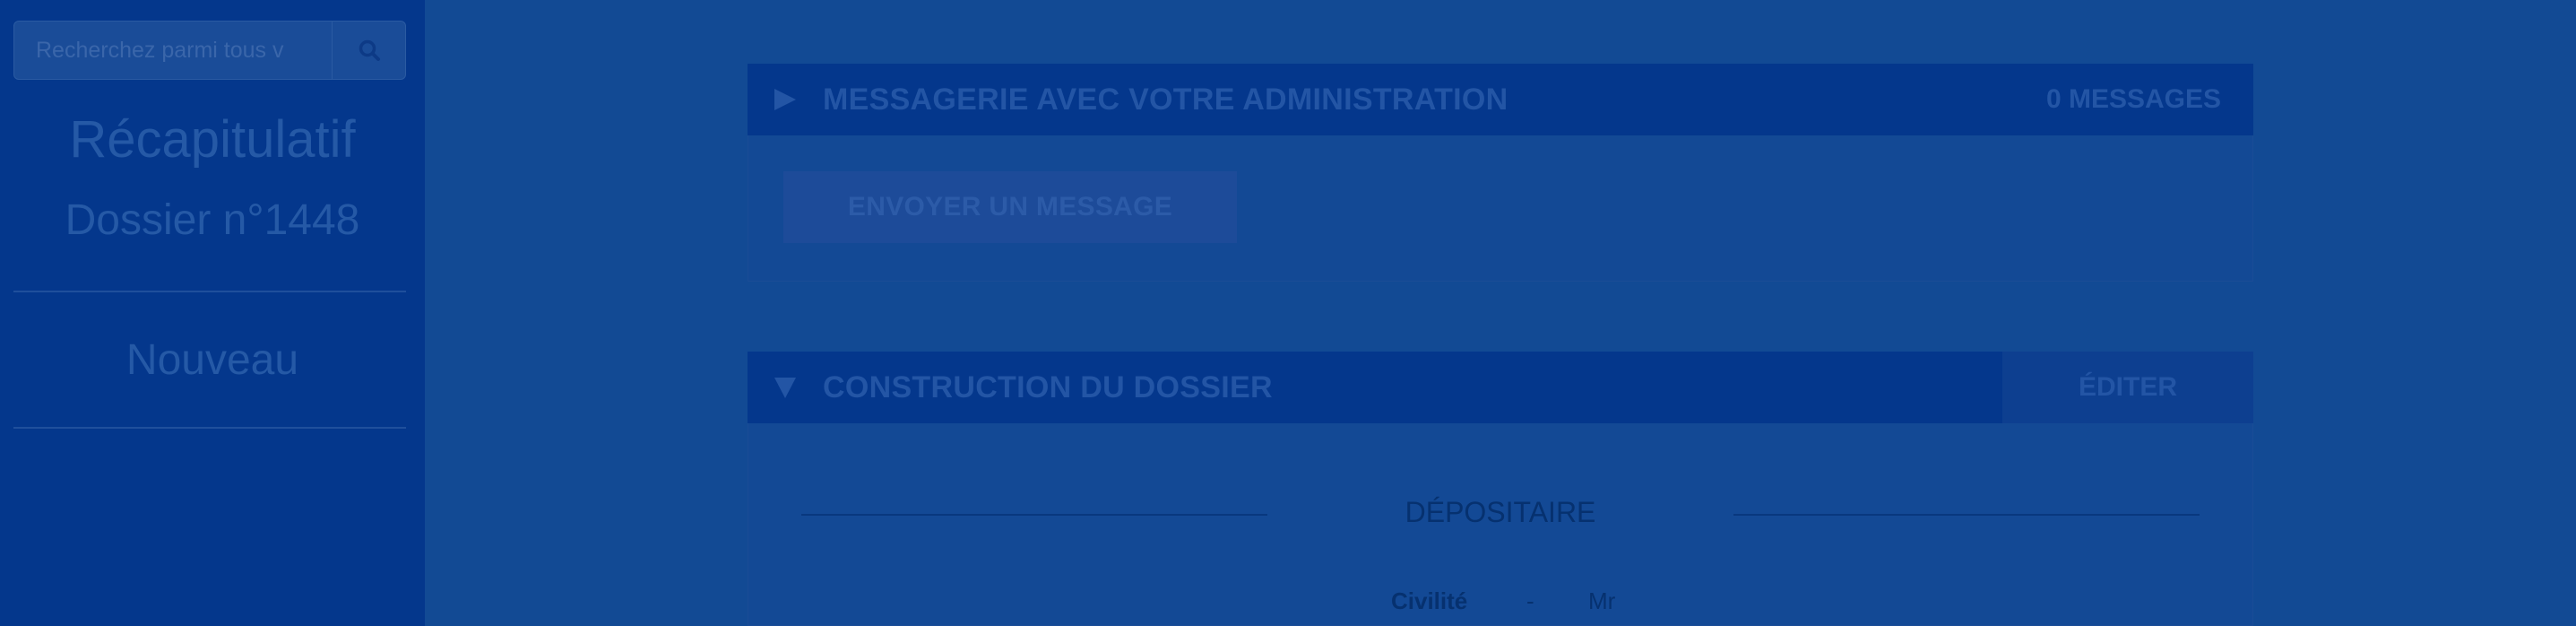 Image resolution: width=2576 pixels, height=626 pixels. I want to click on edit-button: ÉDITER, so click(2127, 387).